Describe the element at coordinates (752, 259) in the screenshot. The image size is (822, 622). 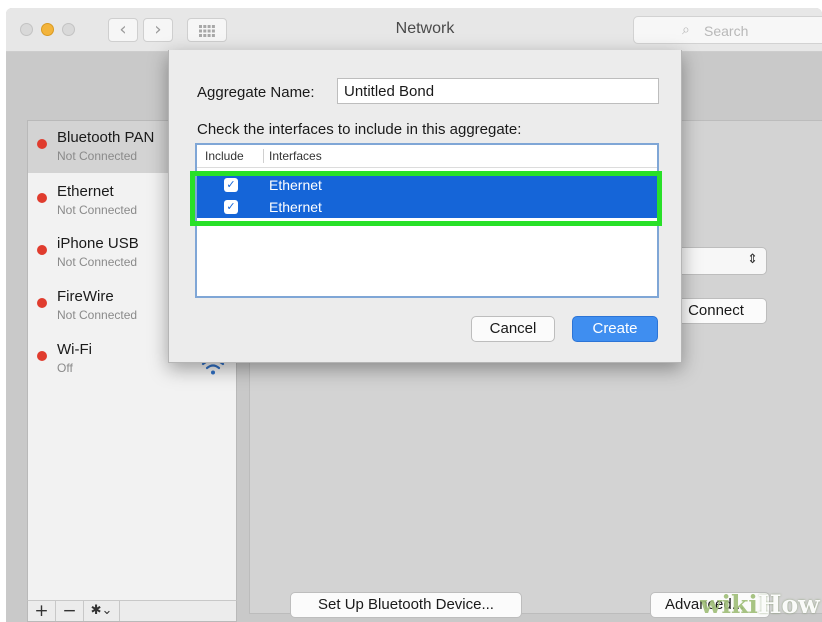
I see `chevron-updown-icon: ⇕` at that location.